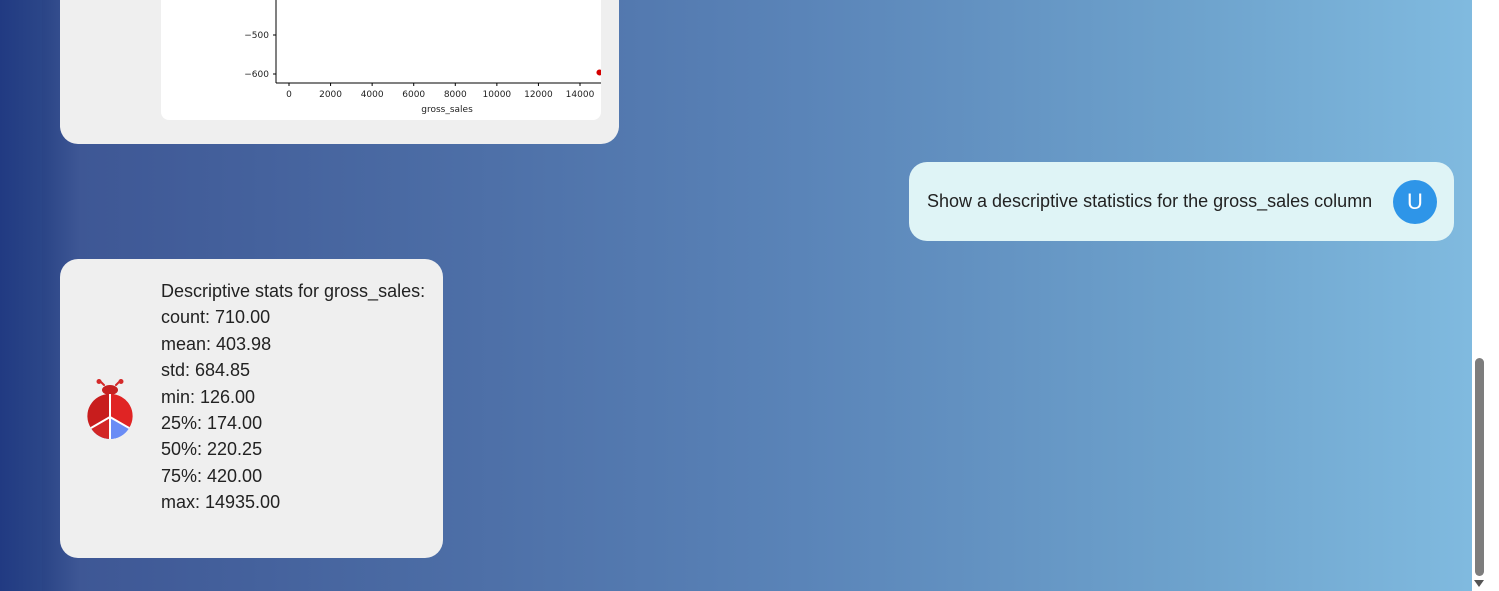 The image size is (1499, 591). Describe the element at coordinates (1479, 467) in the screenshot. I see `scrollbar-thumb` at that location.